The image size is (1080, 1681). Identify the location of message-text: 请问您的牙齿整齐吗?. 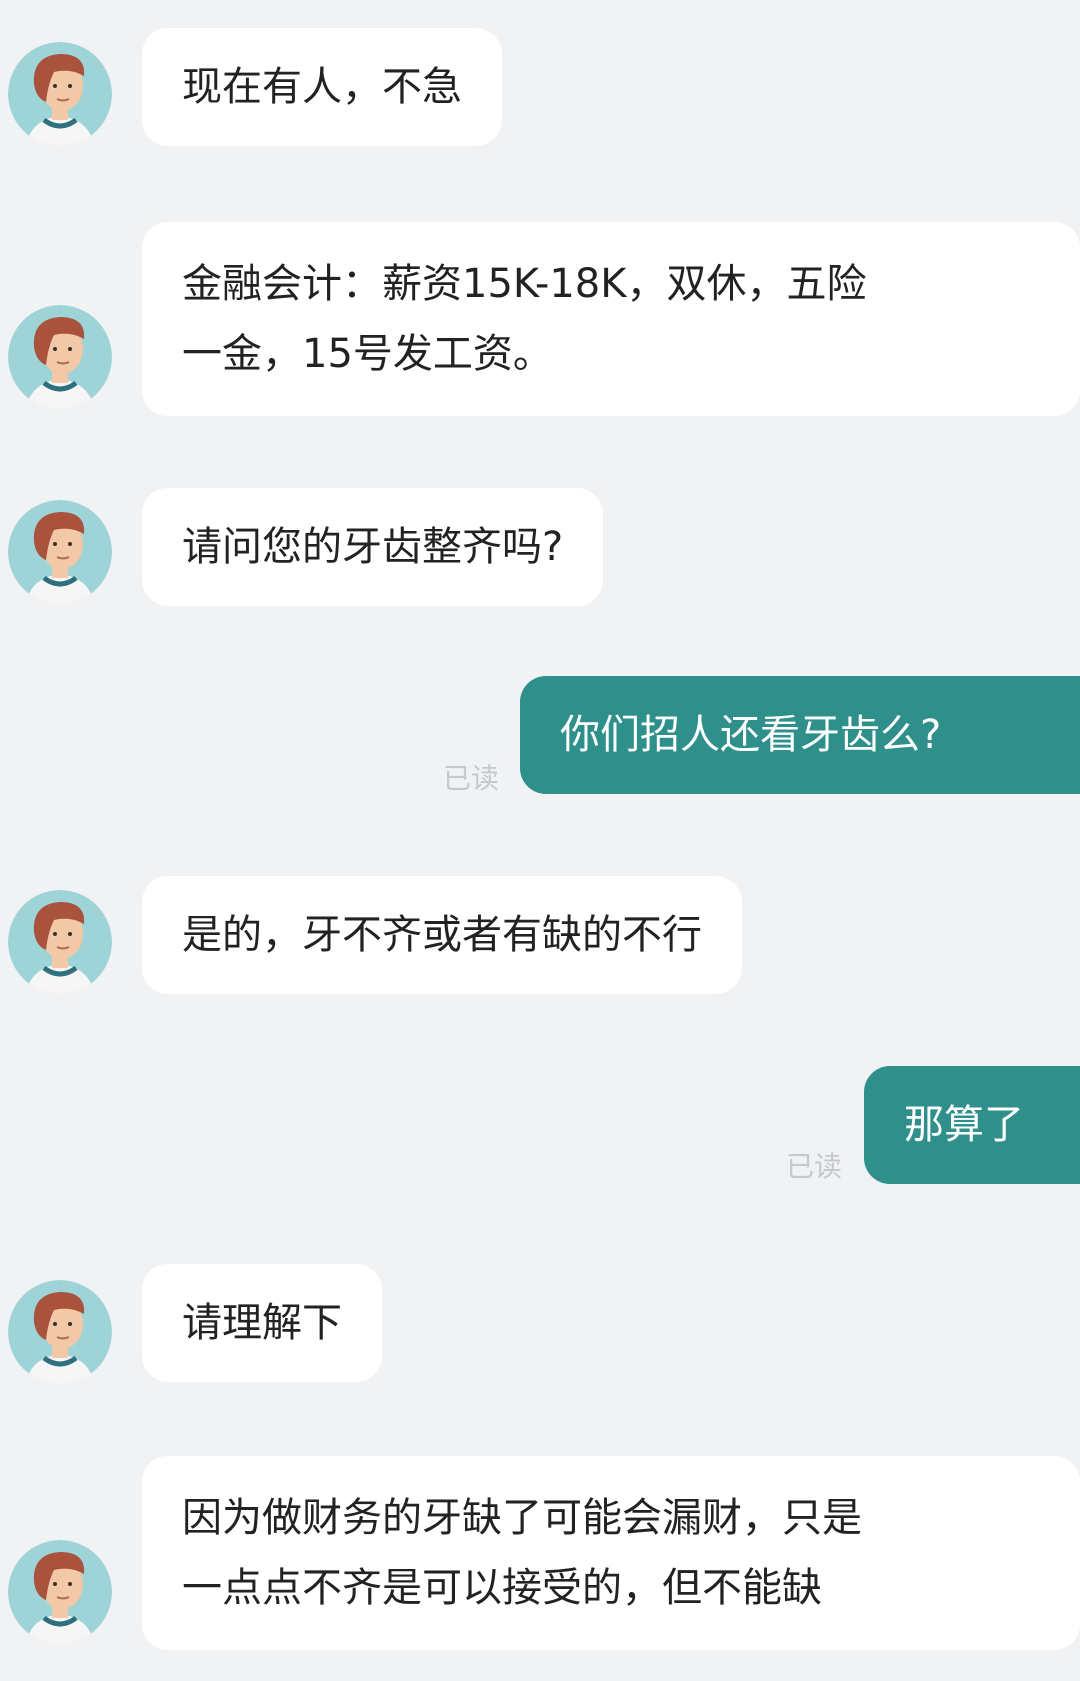
(373, 547).